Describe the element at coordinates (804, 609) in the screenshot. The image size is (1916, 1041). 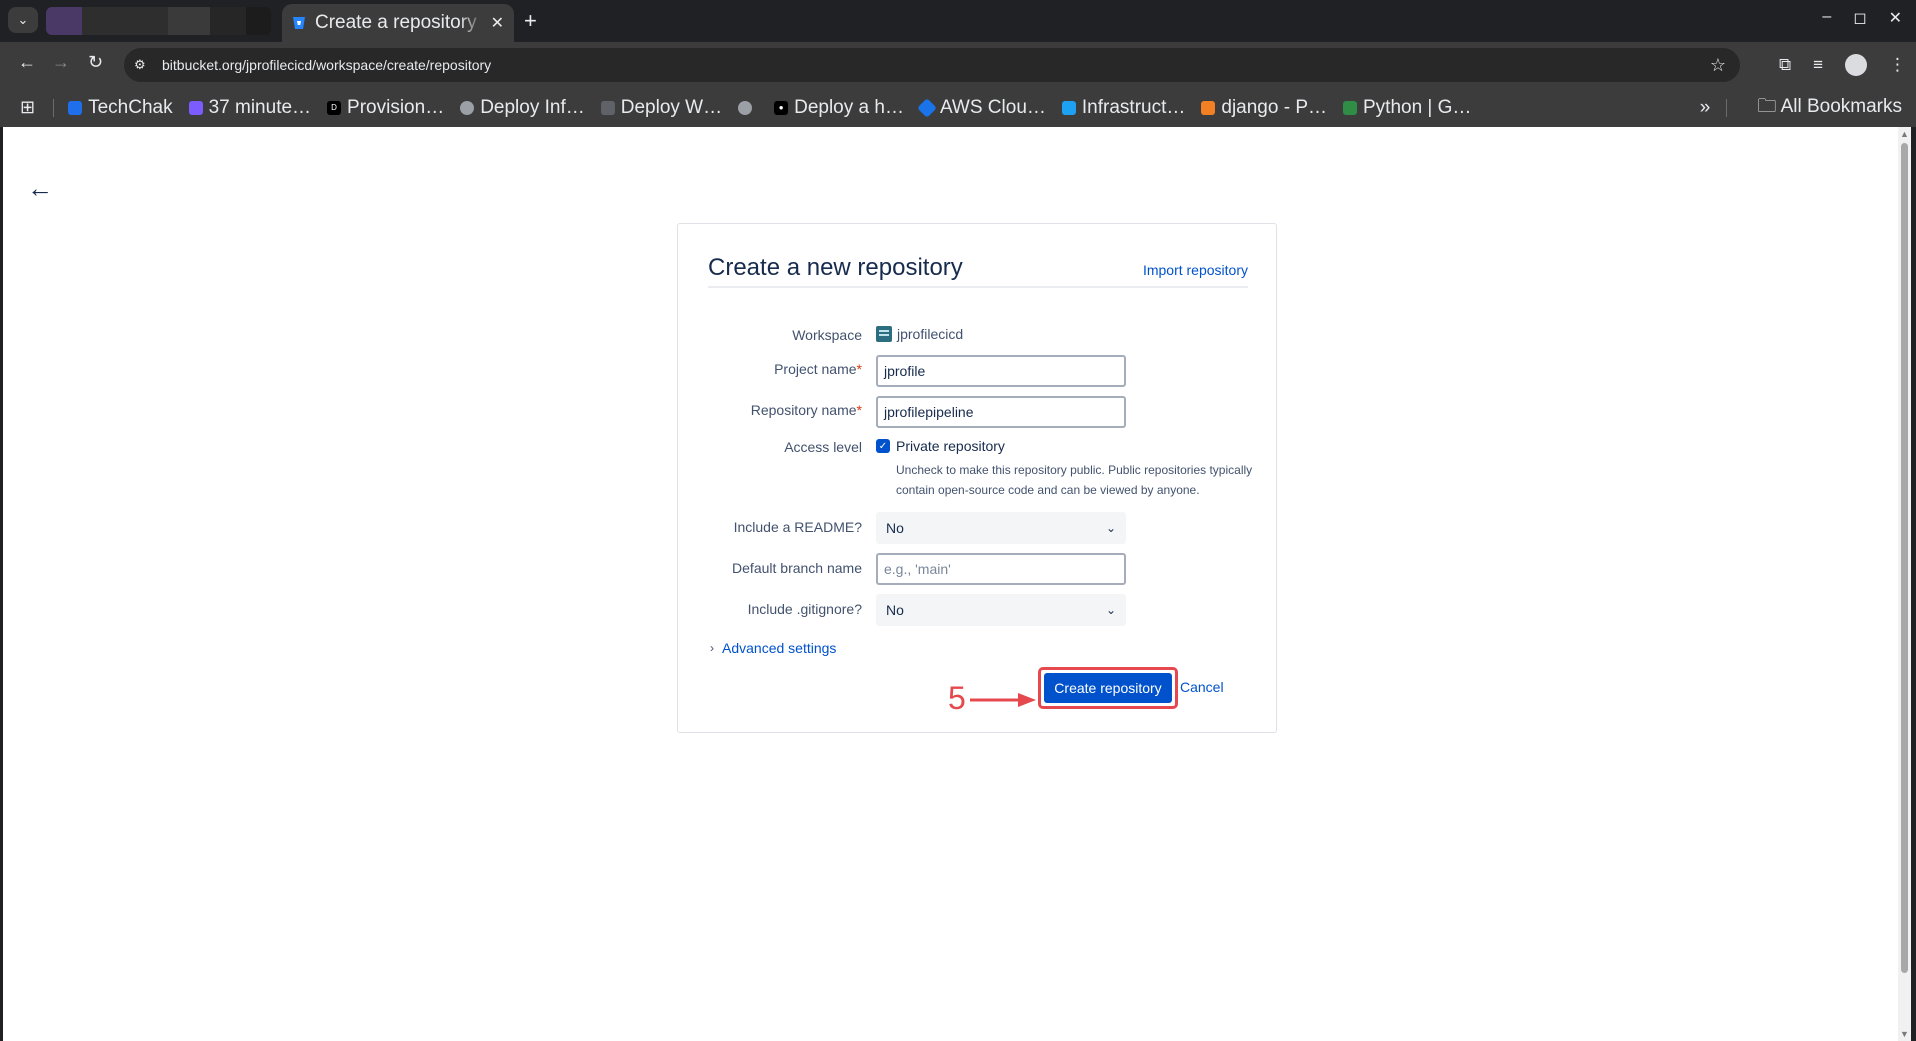
I see `gitignore-label: Include .gitignore?` at that location.